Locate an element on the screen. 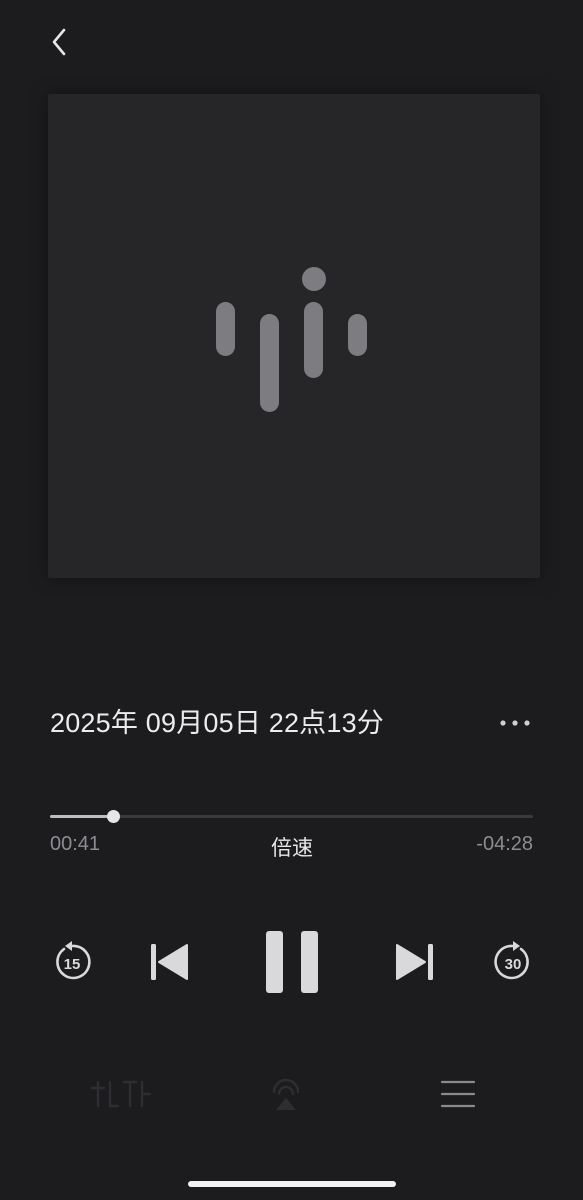  progress-fill is located at coordinates (81, 816).